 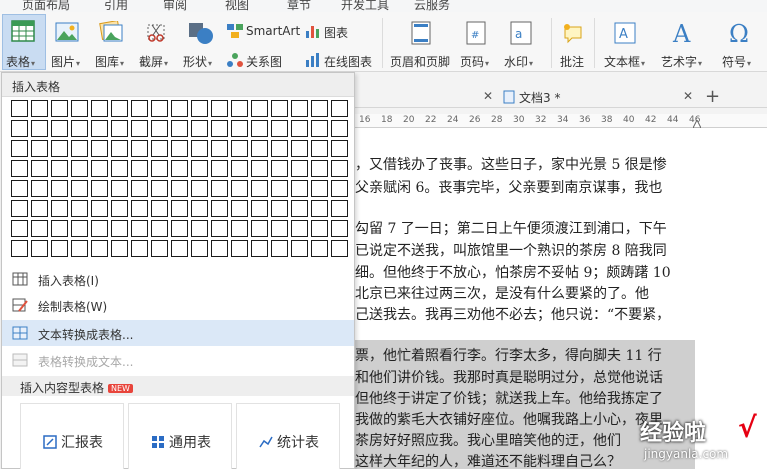 What do you see at coordinates (432, 6) in the screenshot?
I see `menu-tab-cloud: 云服务` at bounding box center [432, 6].